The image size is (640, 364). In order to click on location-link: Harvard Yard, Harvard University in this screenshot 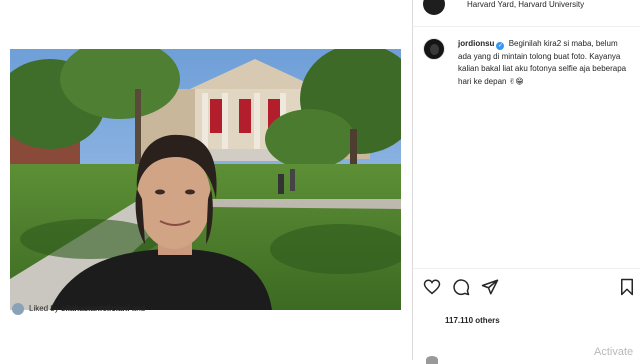, I will do `click(525, 4)`.